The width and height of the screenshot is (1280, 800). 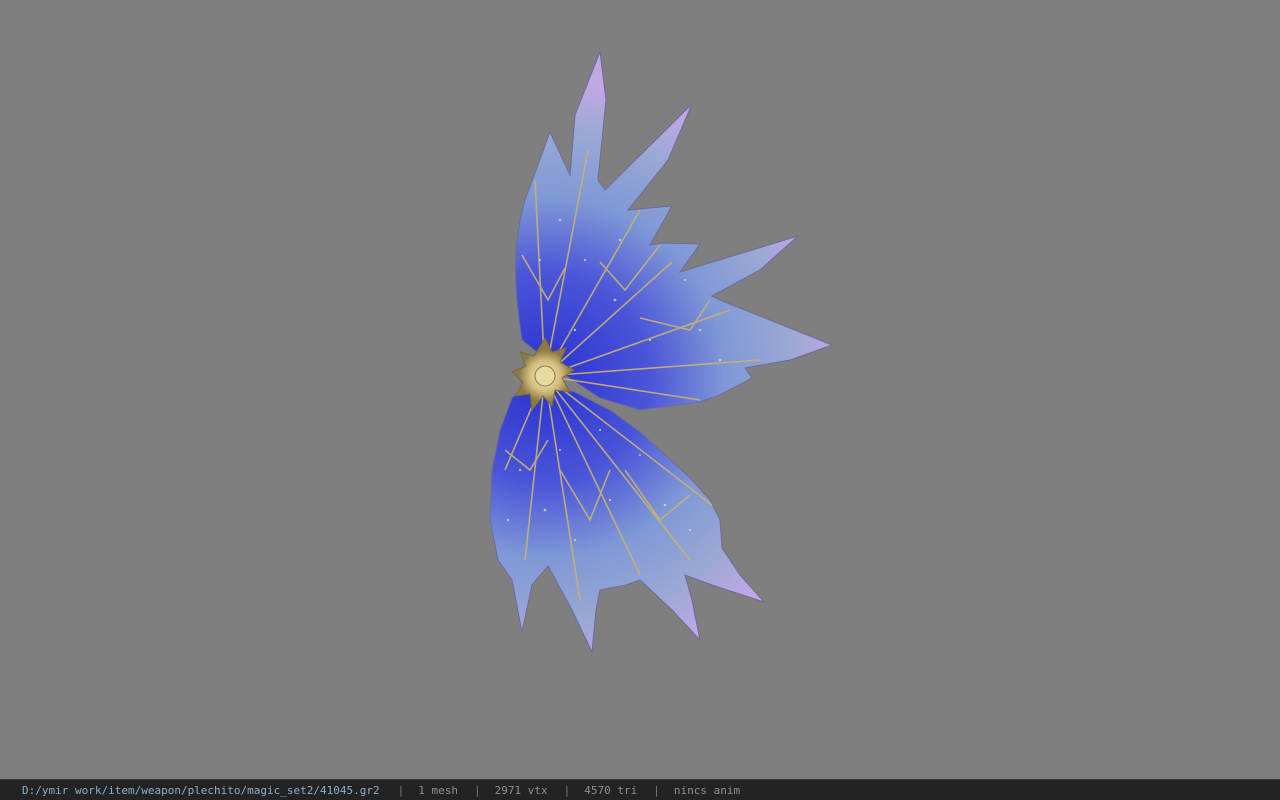 What do you see at coordinates (707, 790) in the screenshot?
I see `animation-info: nincs anim` at bounding box center [707, 790].